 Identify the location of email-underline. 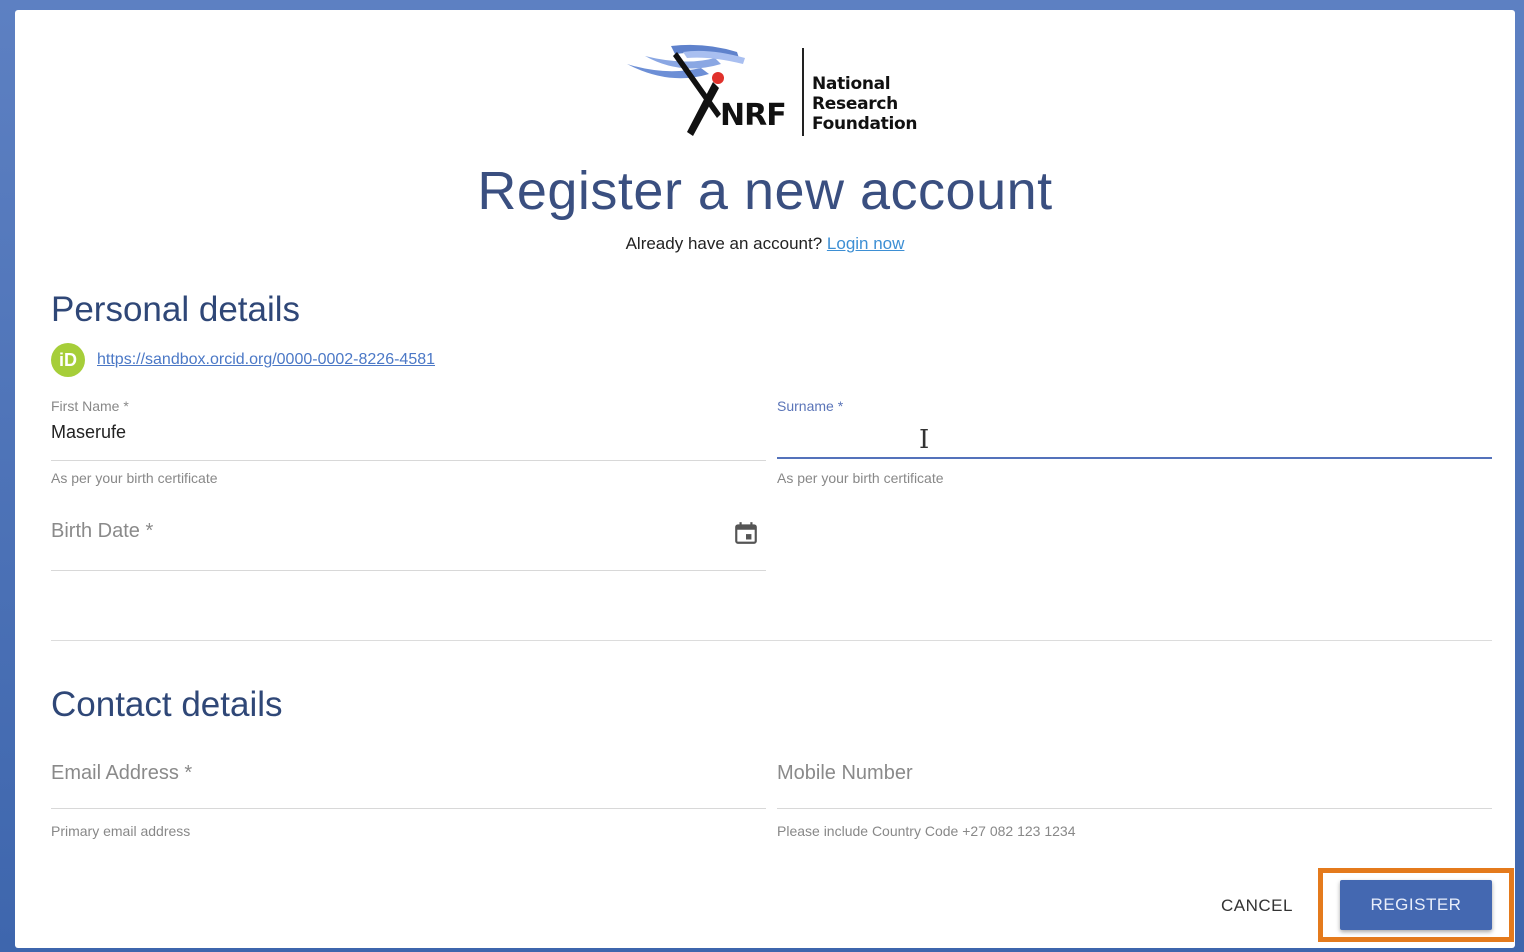
(408, 808).